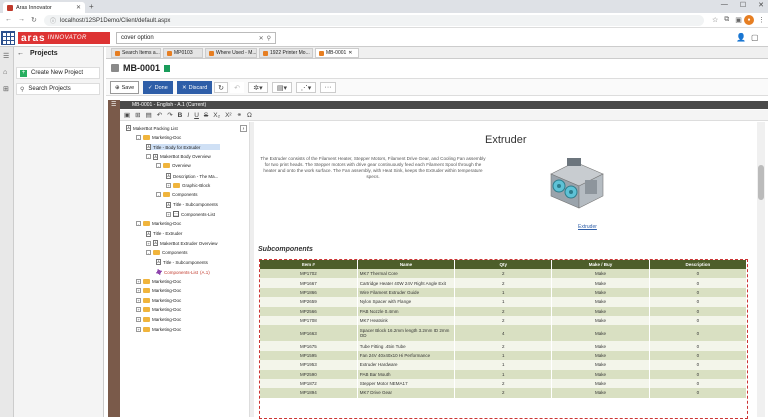  What do you see at coordinates (167, 68) in the screenshot?
I see `flag-icon` at bounding box center [167, 68].